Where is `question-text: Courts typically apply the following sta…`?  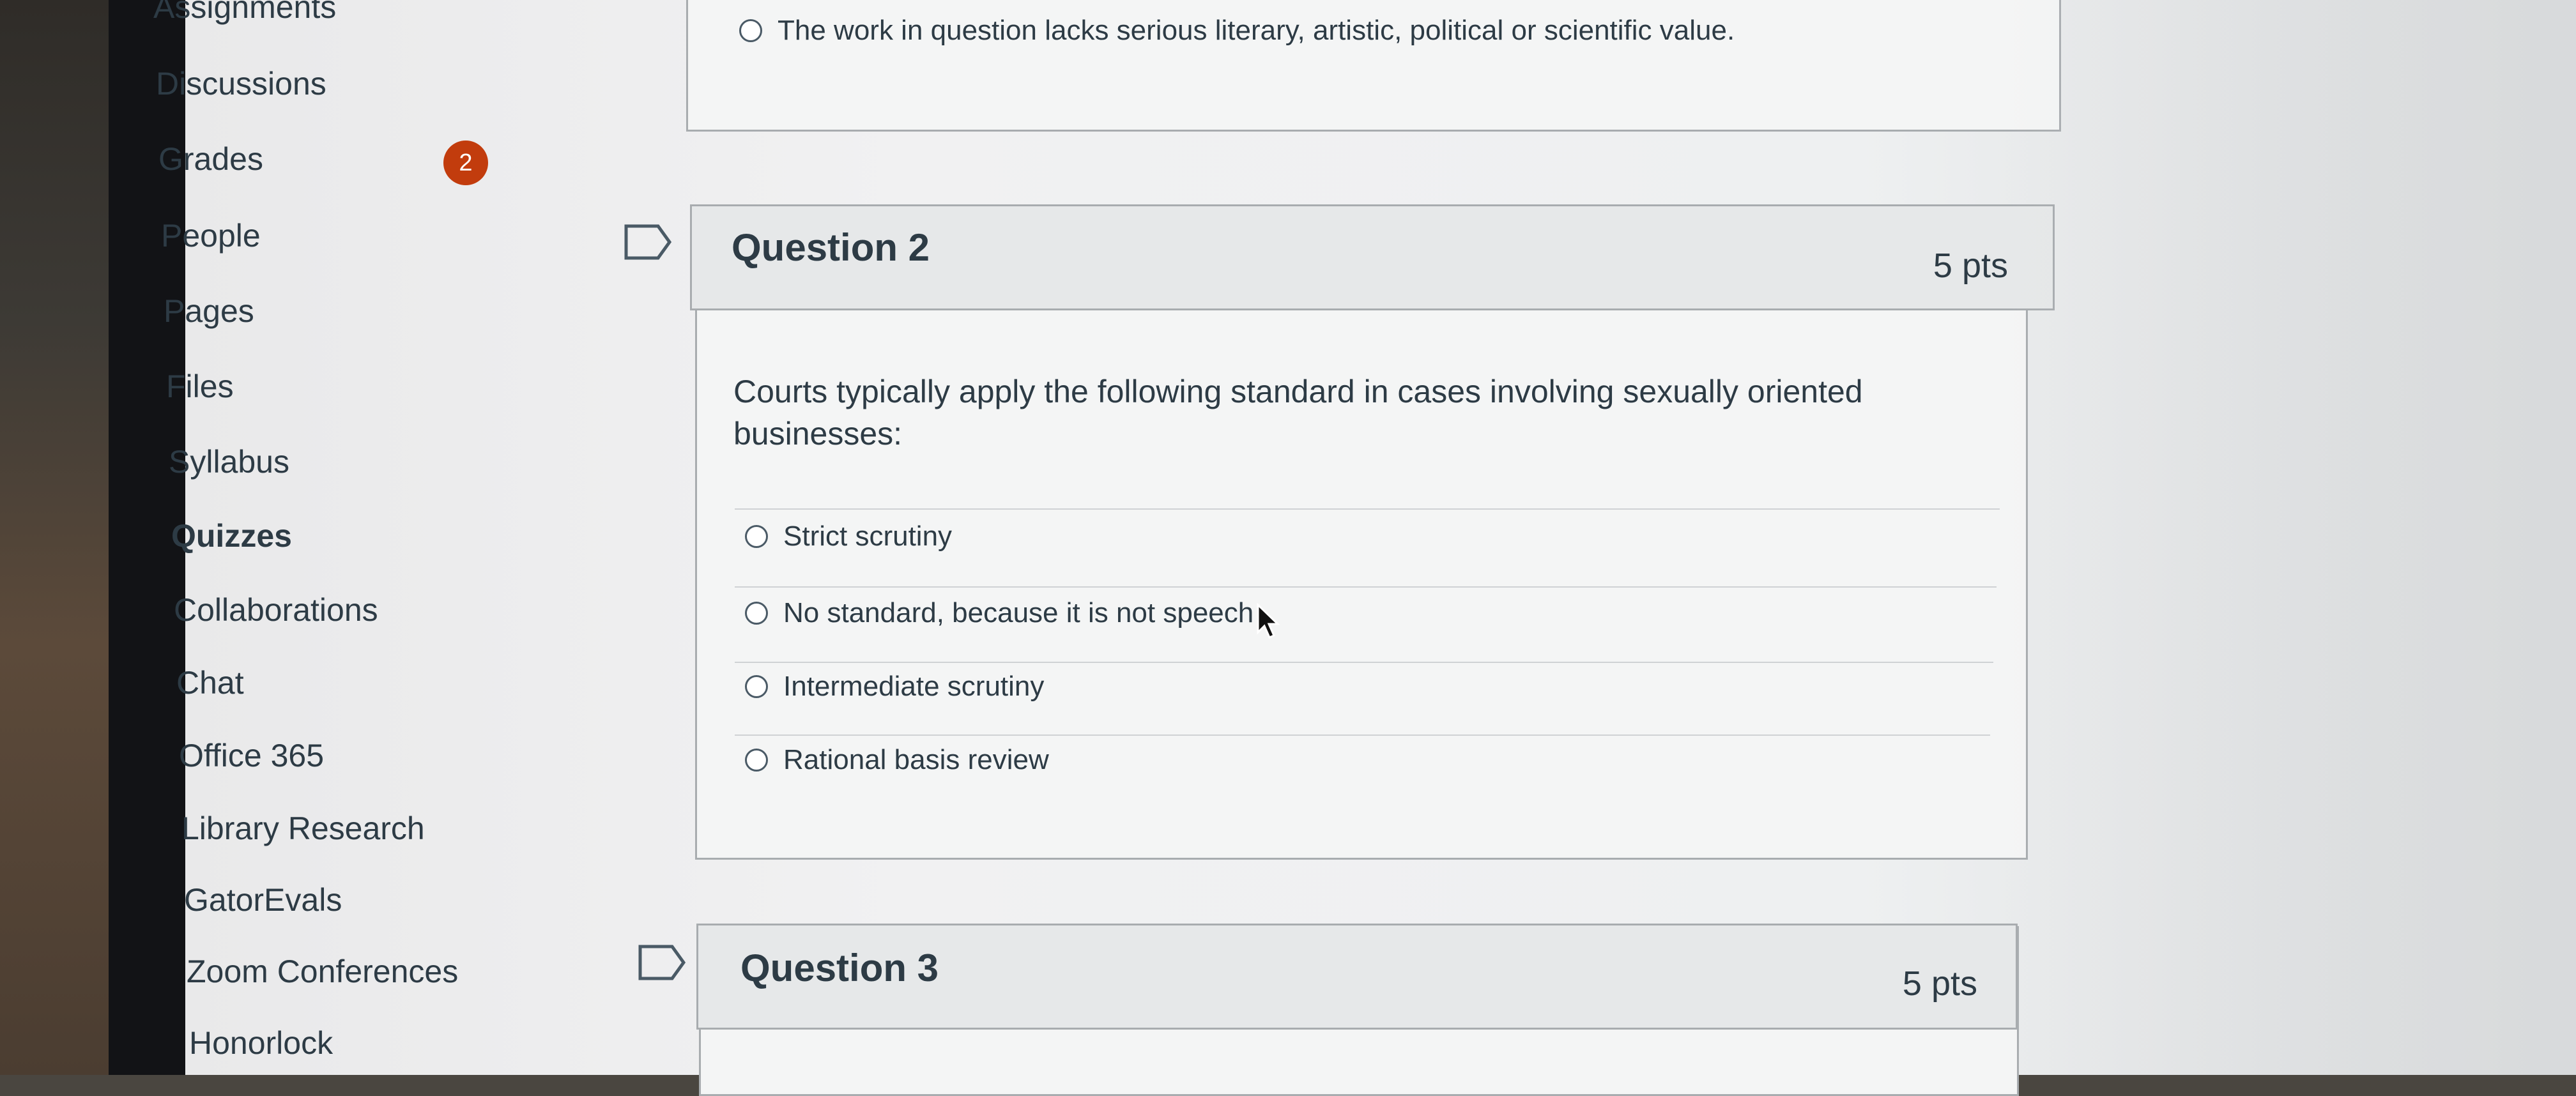
question-text: Courts typically apply the following sta… is located at coordinates (1298, 413).